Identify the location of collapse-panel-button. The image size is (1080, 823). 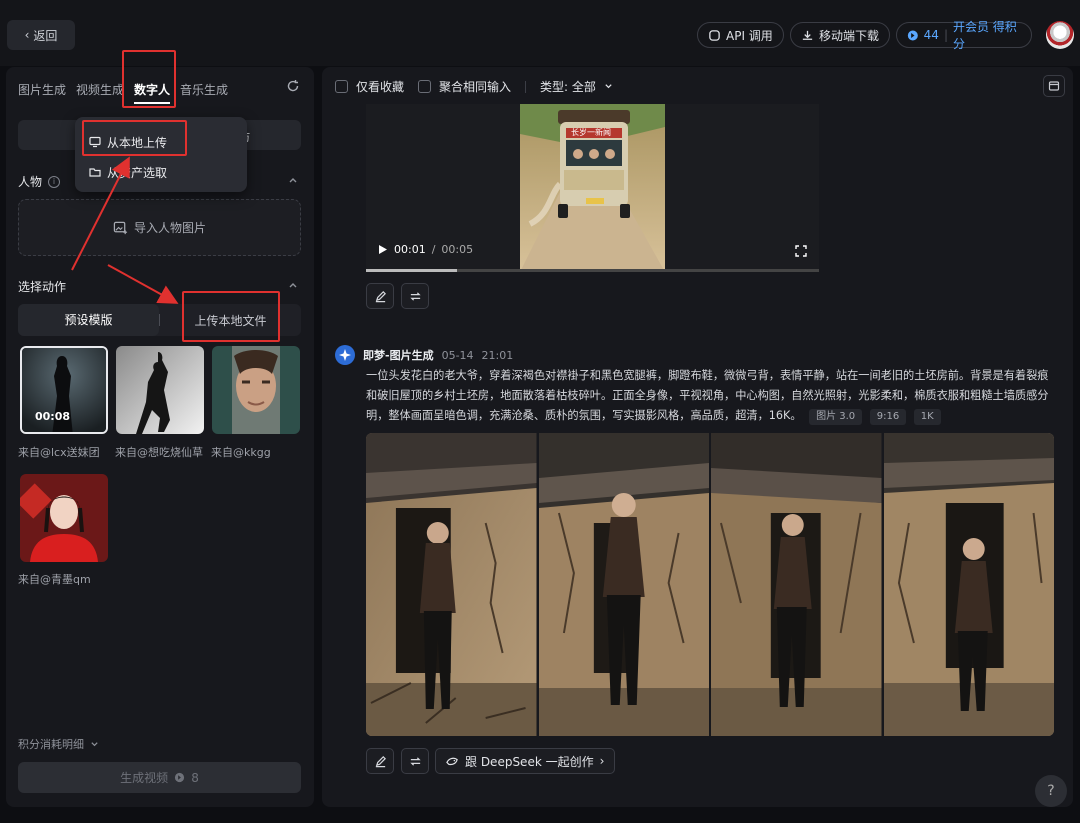
(1054, 86).